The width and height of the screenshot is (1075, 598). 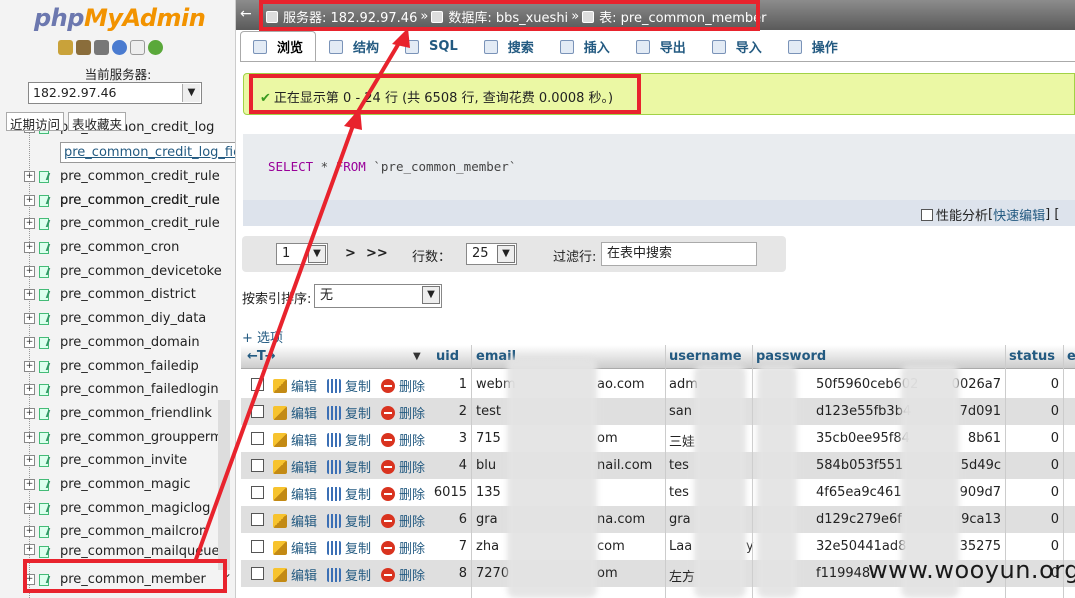 What do you see at coordinates (971, 570) in the screenshot?
I see `watermark: www.wooyun.org` at bounding box center [971, 570].